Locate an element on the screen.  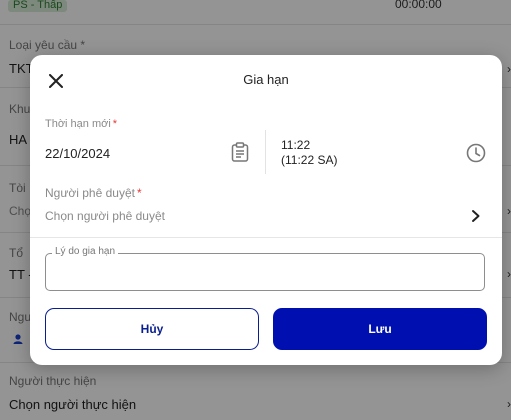
chevron-right-icon is located at coordinates (476, 216).